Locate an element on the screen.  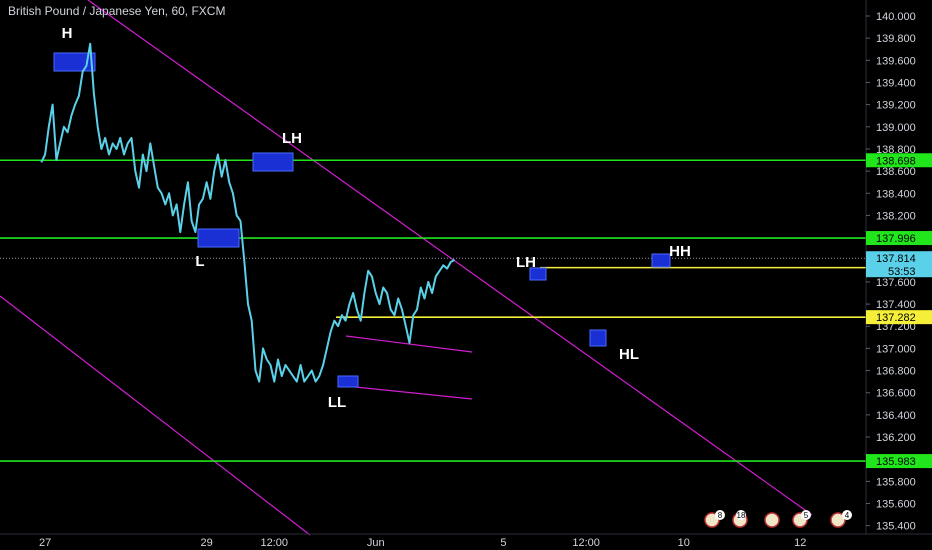
y-tick-label-136.800: 136.800 is located at coordinates (896, 372).